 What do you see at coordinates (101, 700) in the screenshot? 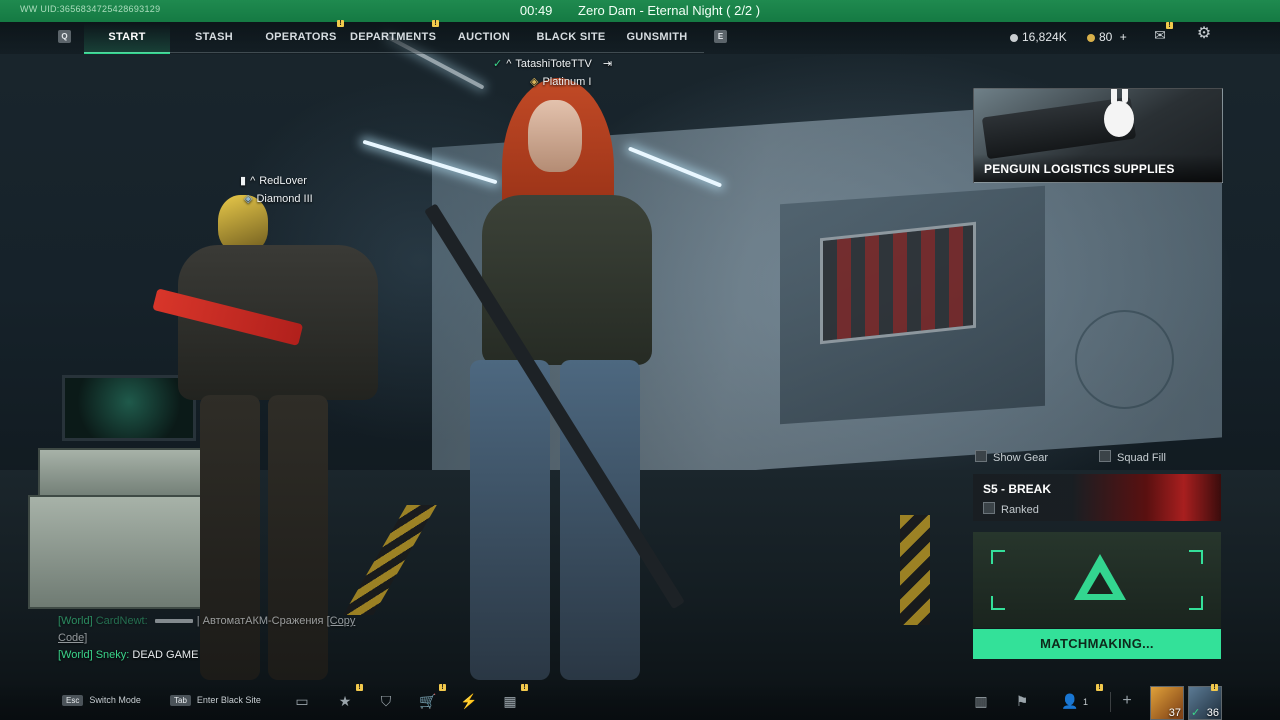
I see `switch-mode-hint: Esc Switch Mode` at bounding box center [101, 700].